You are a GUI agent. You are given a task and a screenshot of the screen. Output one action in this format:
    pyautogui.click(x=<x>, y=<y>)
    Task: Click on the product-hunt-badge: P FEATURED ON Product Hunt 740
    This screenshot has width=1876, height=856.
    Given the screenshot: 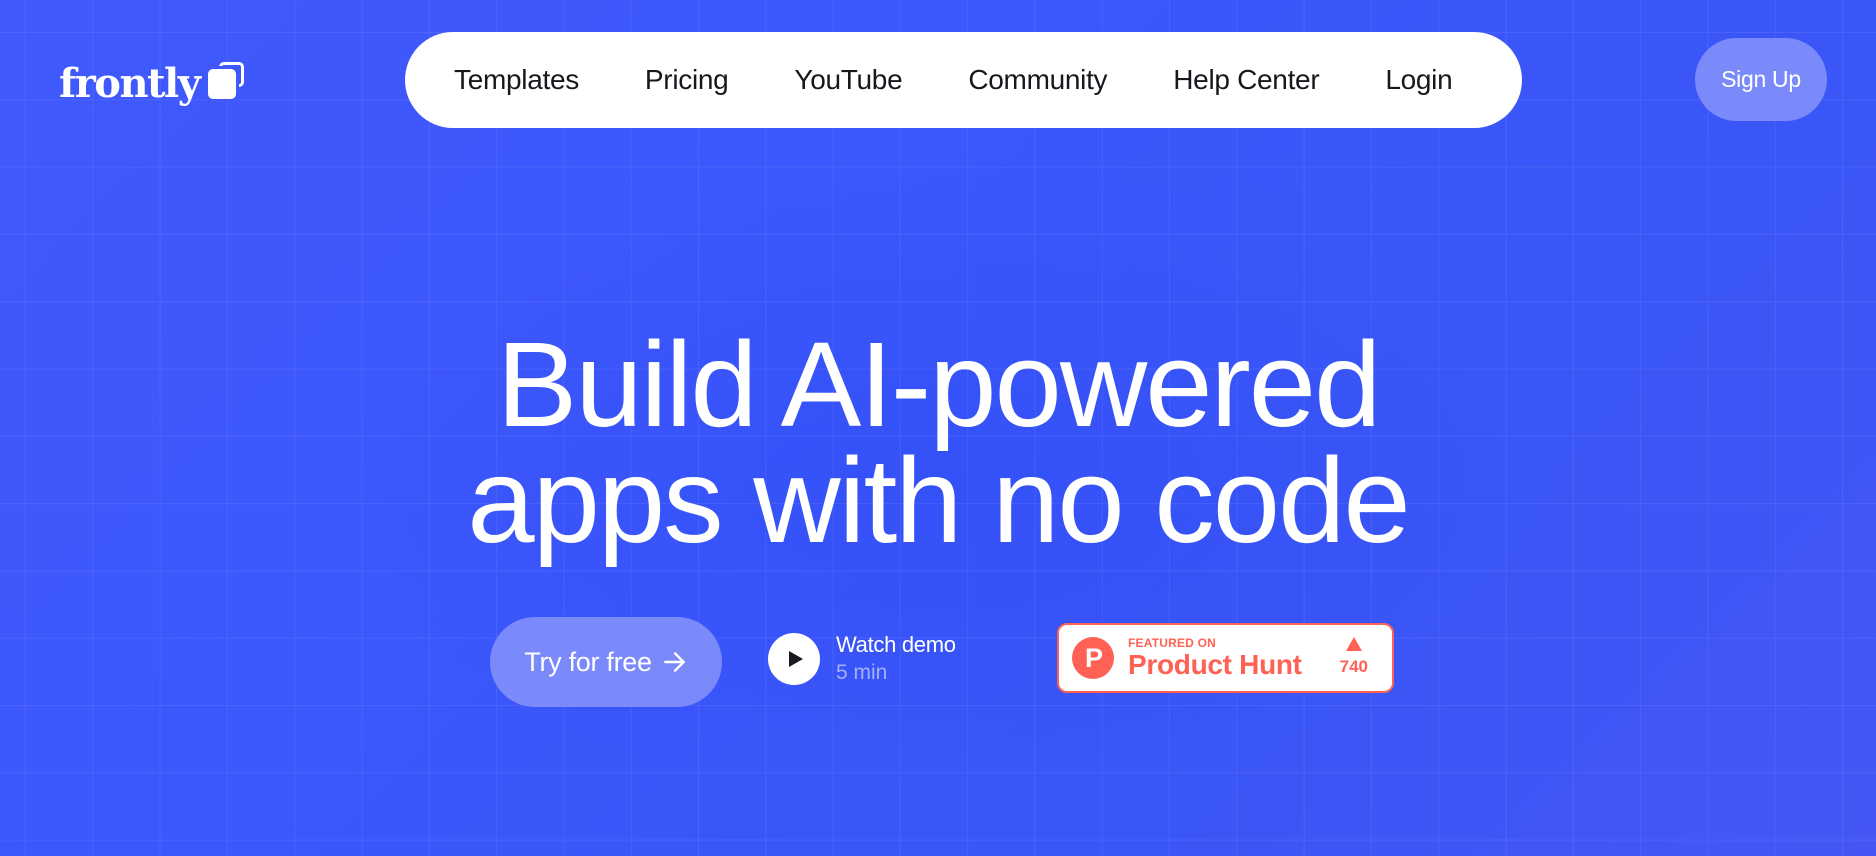 What is the action you would take?
    pyautogui.click(x=1225, y=658)
    